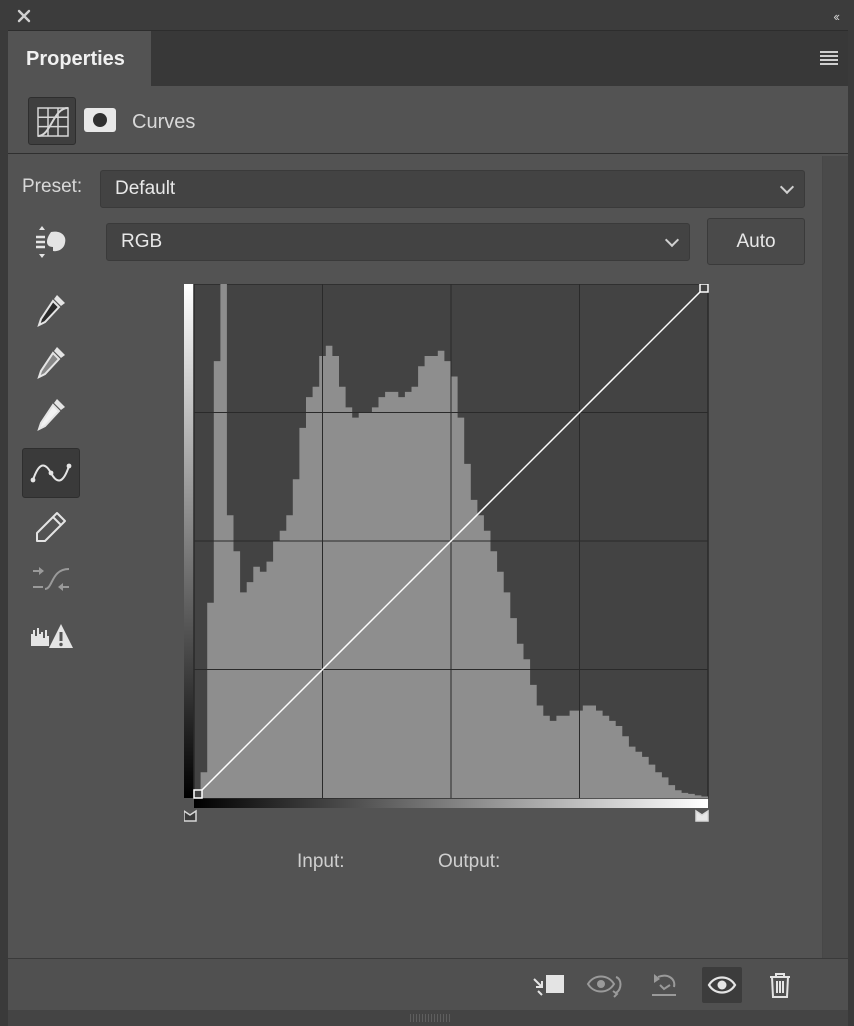 This screenshot has width=854, height=1026. What do you see at coordinates (428, 984) in the screenshot?
I see `bottom-toolbar` at bounding box center [428, 984].